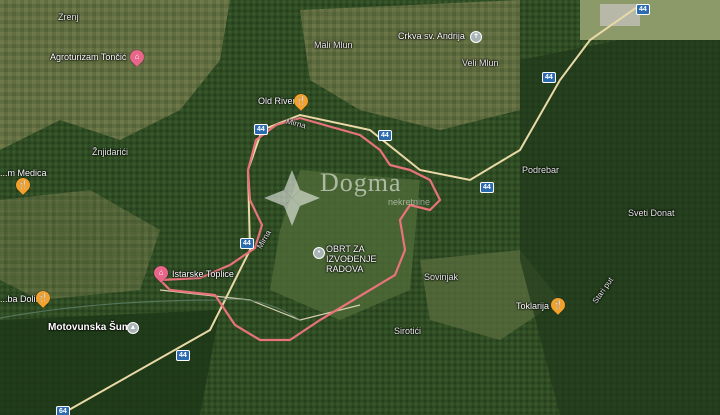 This screenshot has width=720, height=415. Describe the element at coordinates (441, 277) in the screenshot. I see `place-label-sovinjak: Sovinjak` at that location.